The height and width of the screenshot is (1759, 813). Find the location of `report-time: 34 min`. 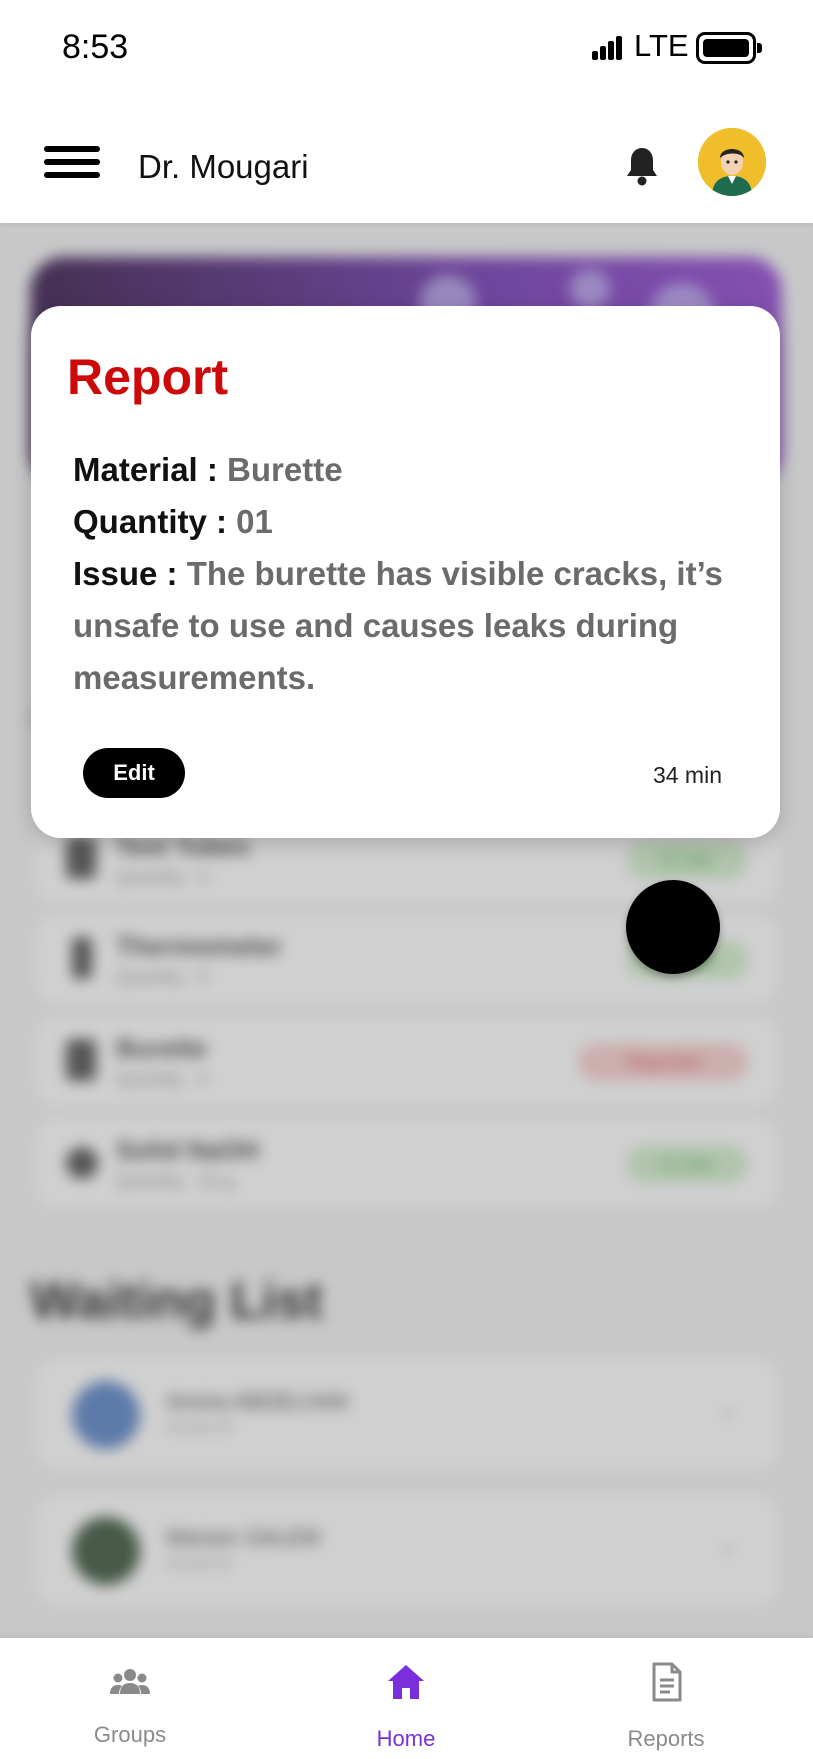

report-time: 34 min is located at coordinates (687, 775).